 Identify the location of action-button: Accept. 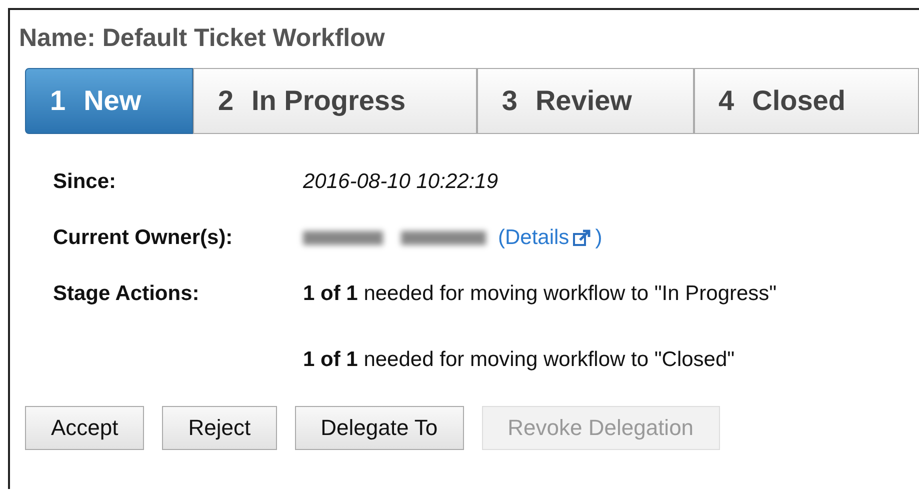
(84, 428).